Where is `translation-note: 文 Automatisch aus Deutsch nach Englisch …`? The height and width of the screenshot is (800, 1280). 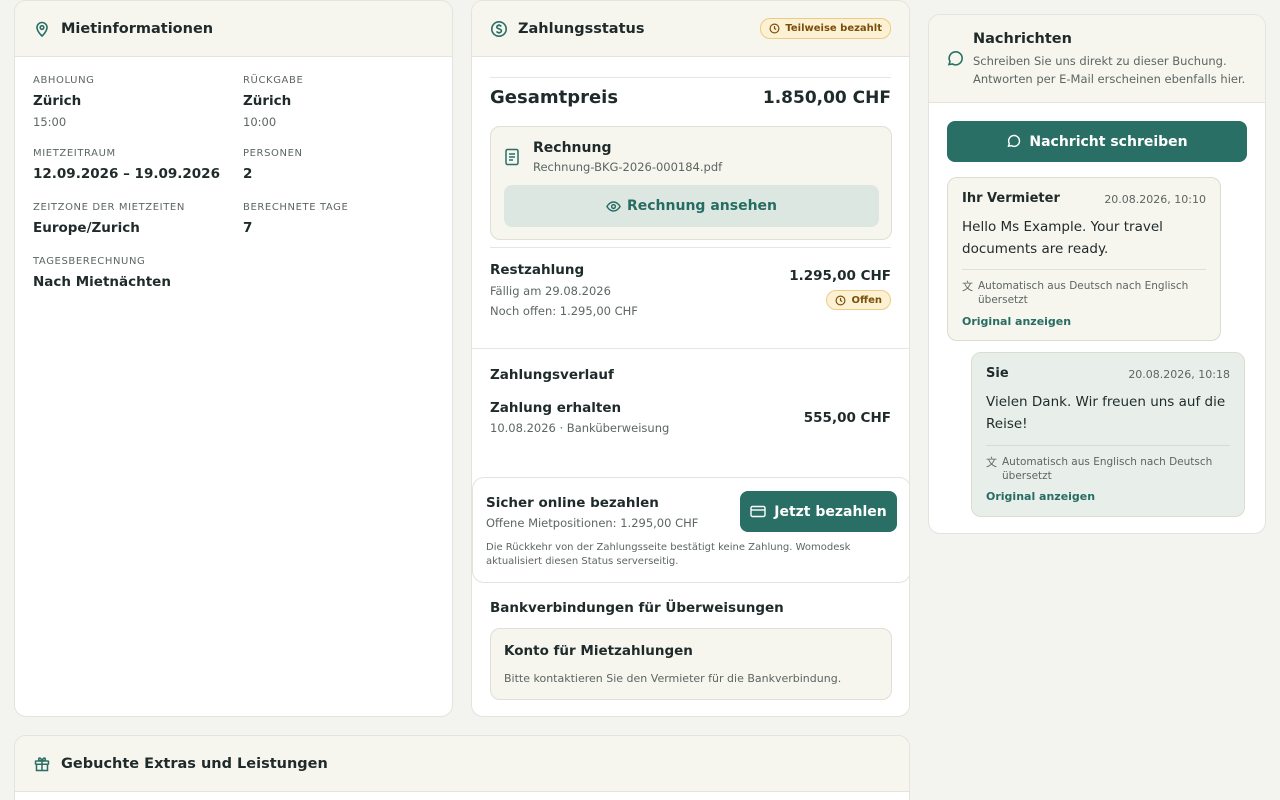 translation-note: 文 Automatisch aus Deutsch nach Englisch … is located at coordinates (1084, 293).